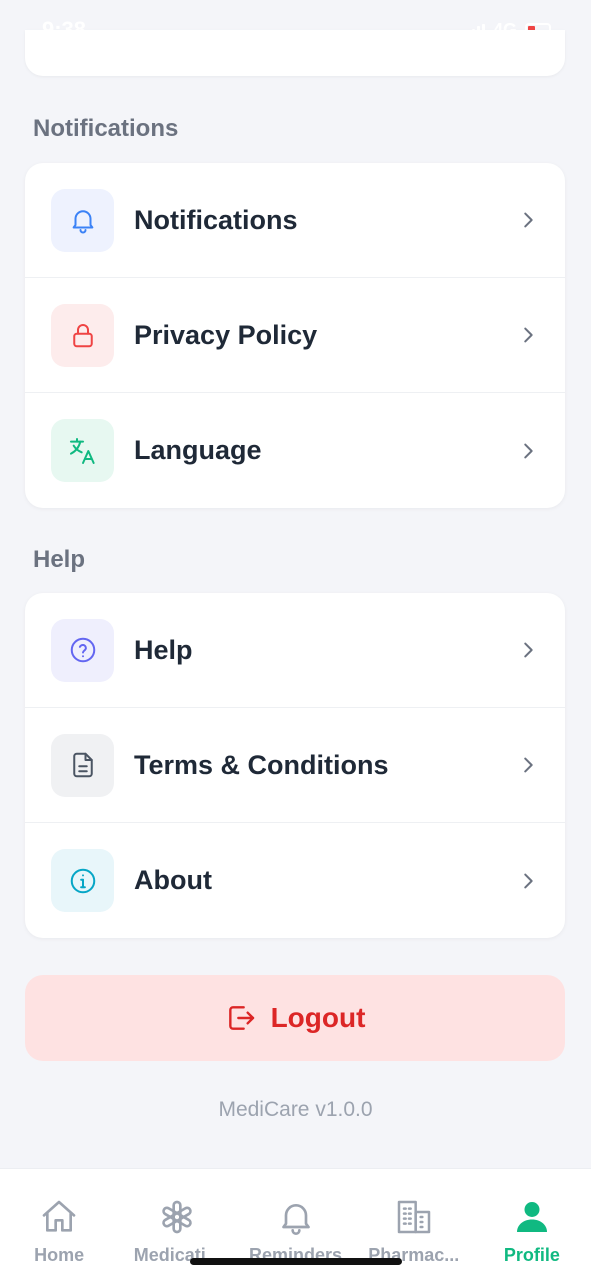 The height and width of the screenshot is (1280, 591). I want to click on logout-icon, so click(241, 1018).